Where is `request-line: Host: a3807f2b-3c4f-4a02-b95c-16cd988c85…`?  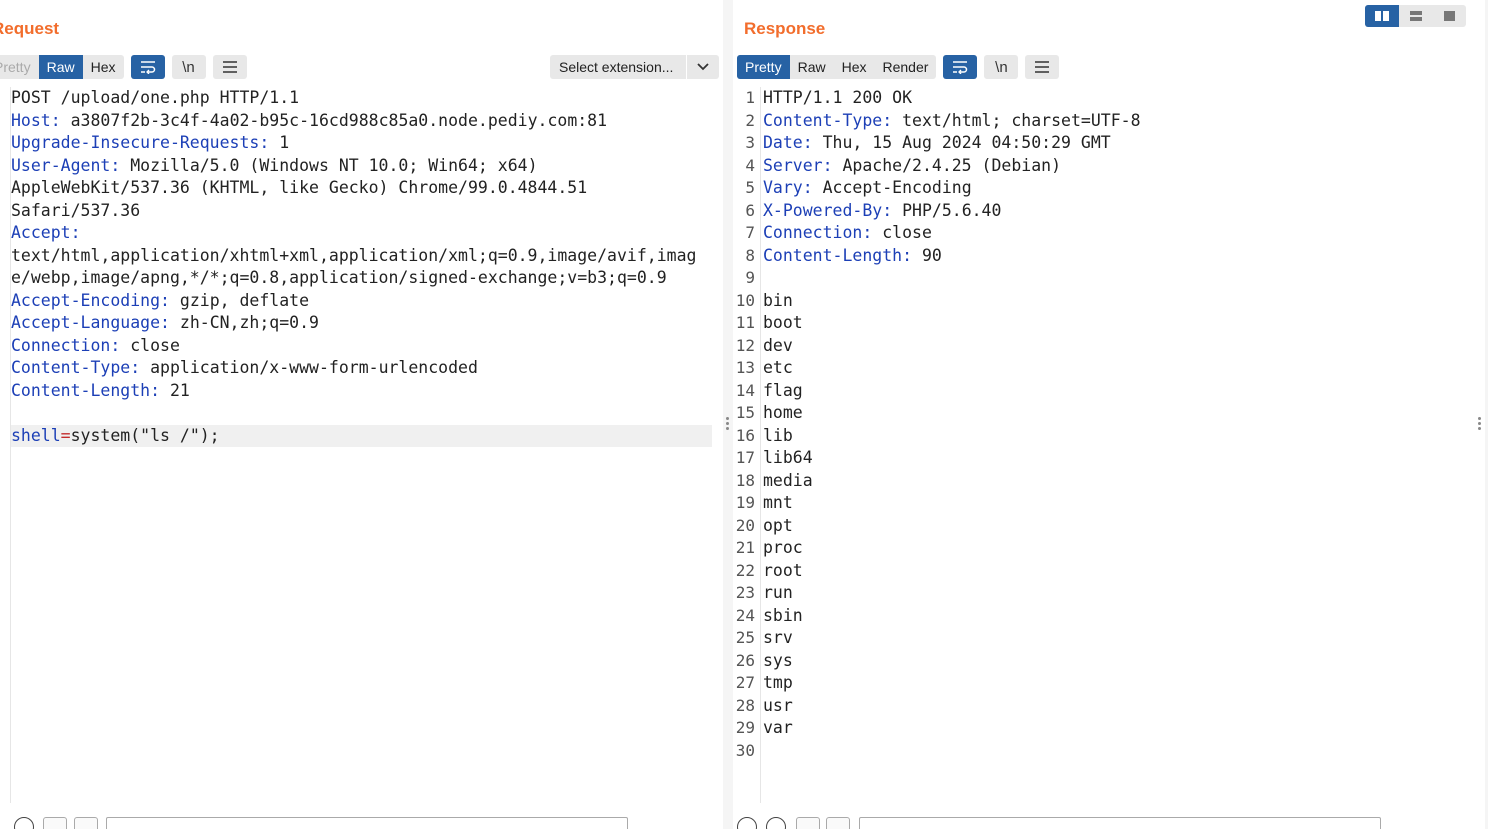 request-line: Host: a3807f2b-3c4f-4a02-b95c-16cd988c85… is located at coordinates (361, 121).